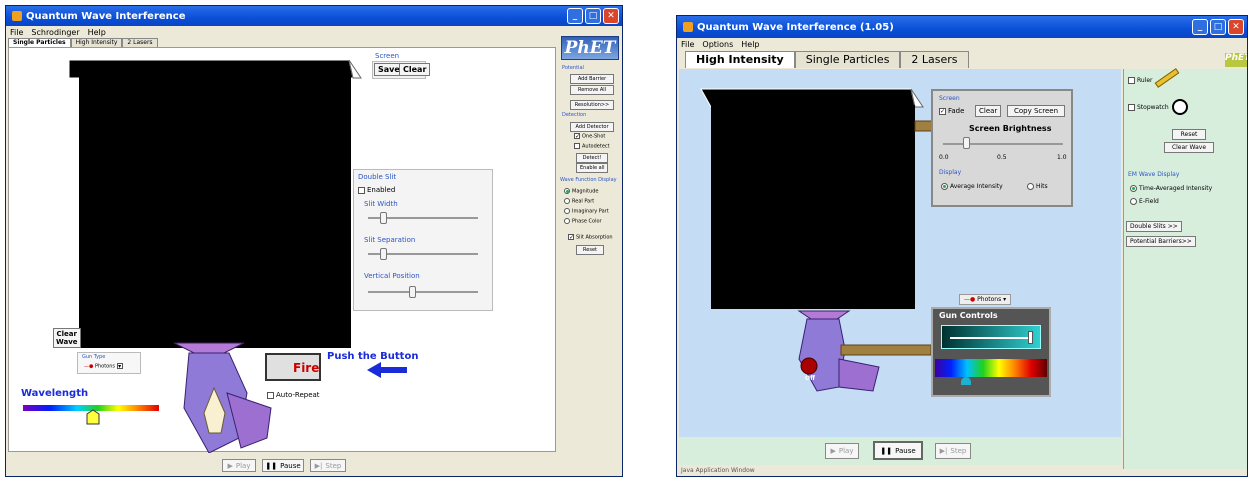 This screenshot has width=1248, height=477. What do you see at coordinates (592, 105) in the screenshot?
I see `resolution-button: Resolution>>` at bounding box center [592, 105].